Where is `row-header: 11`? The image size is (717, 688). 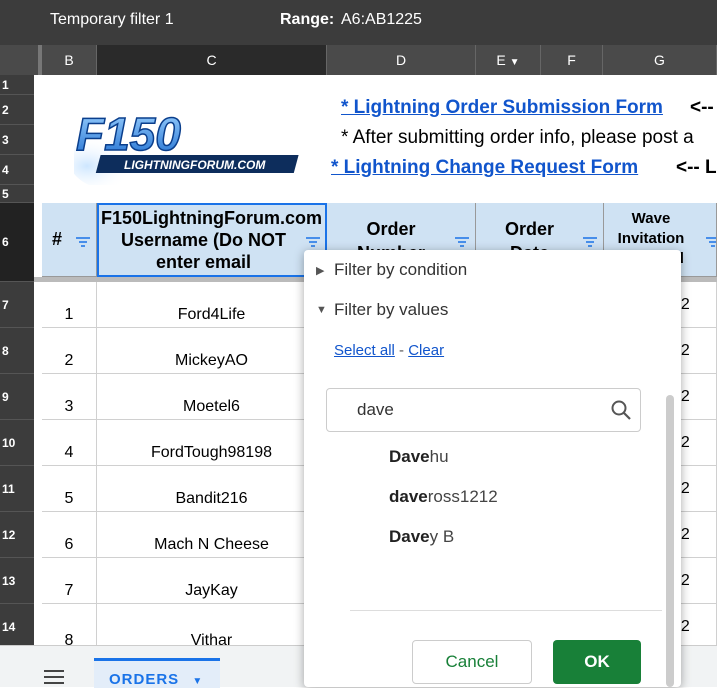 row-header: 11 is located at coordinates (17, 489).